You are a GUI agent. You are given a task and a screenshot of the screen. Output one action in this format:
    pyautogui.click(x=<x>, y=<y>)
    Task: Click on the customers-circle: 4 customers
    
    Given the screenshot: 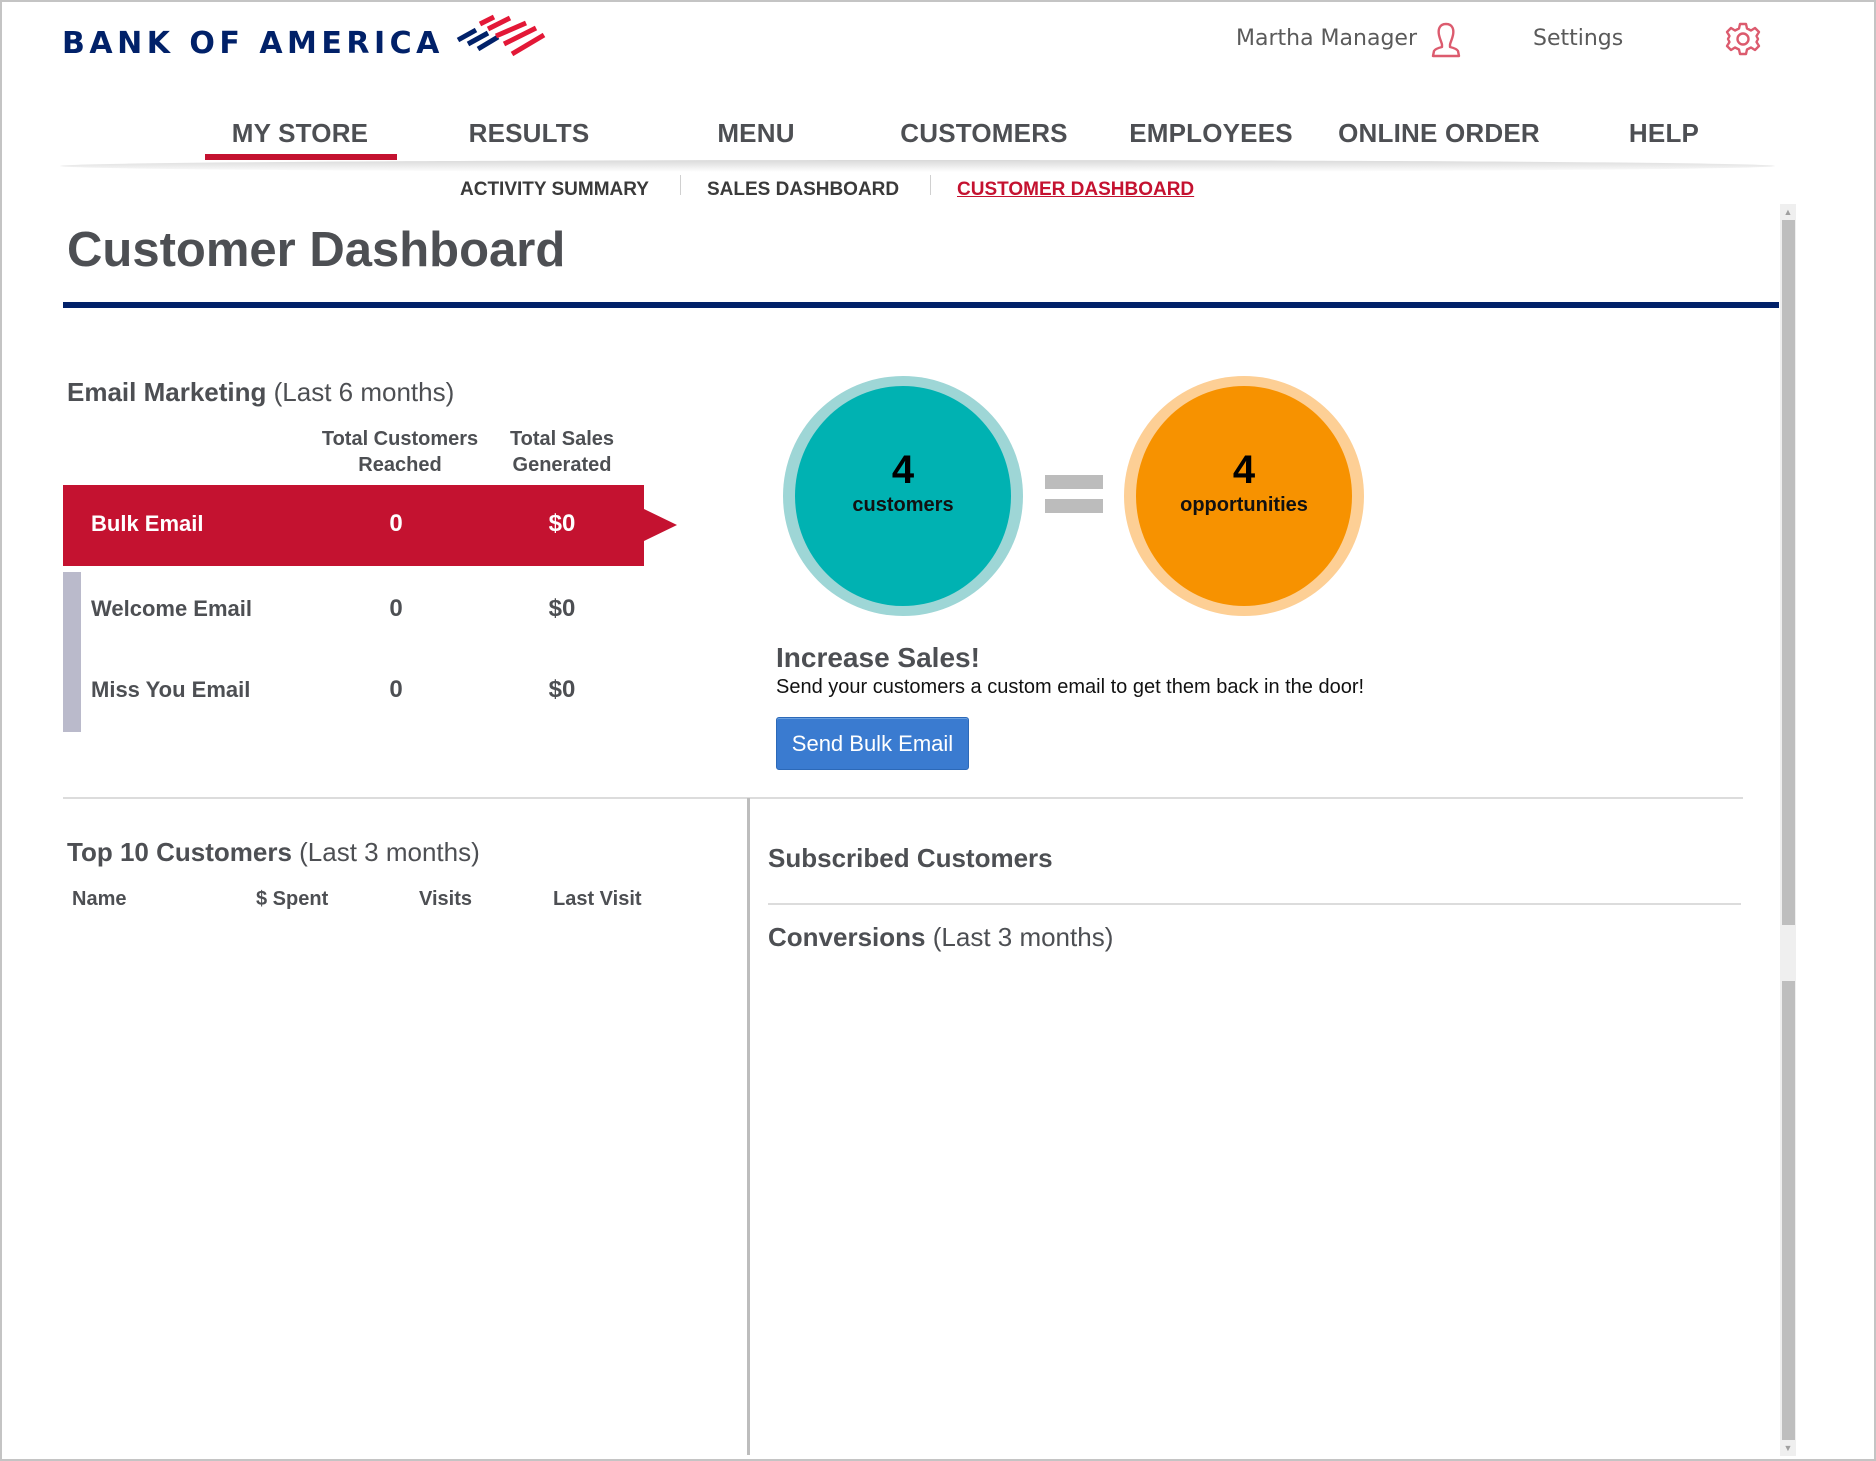 What is the action you would take?
    pyautogui.click(x=903, y=496)
    